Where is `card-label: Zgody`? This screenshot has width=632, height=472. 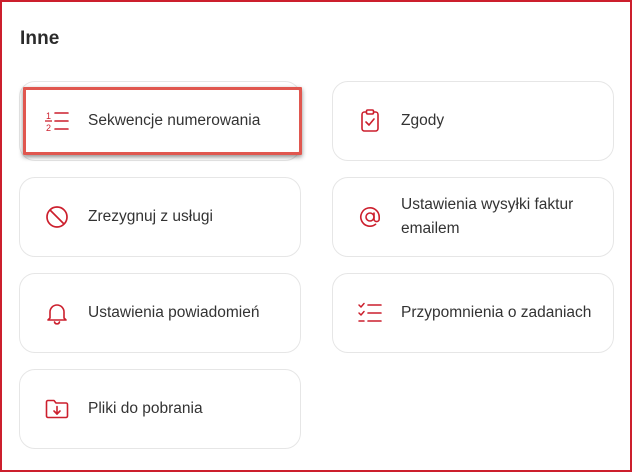 card-label: Zgody is located at coordinates (423, 120).